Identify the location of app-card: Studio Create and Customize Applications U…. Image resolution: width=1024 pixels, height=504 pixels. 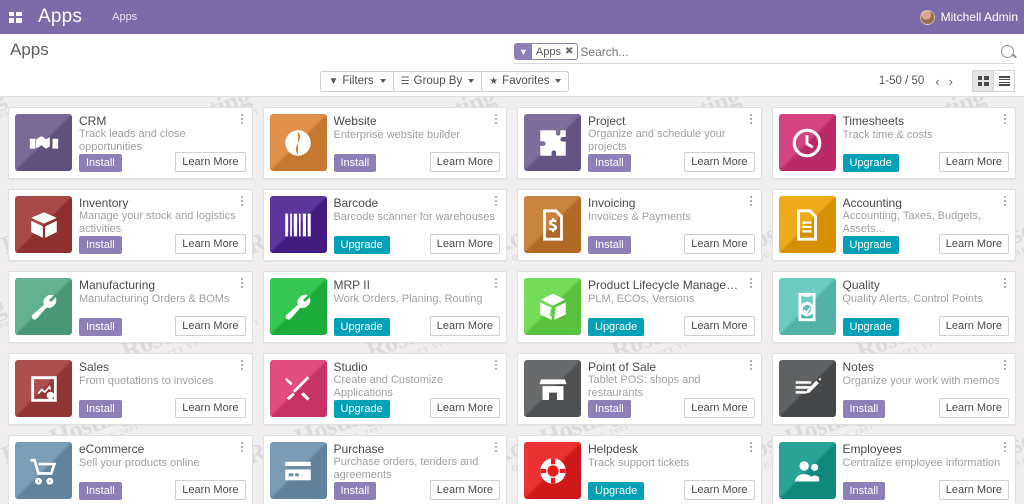
(384, 389).